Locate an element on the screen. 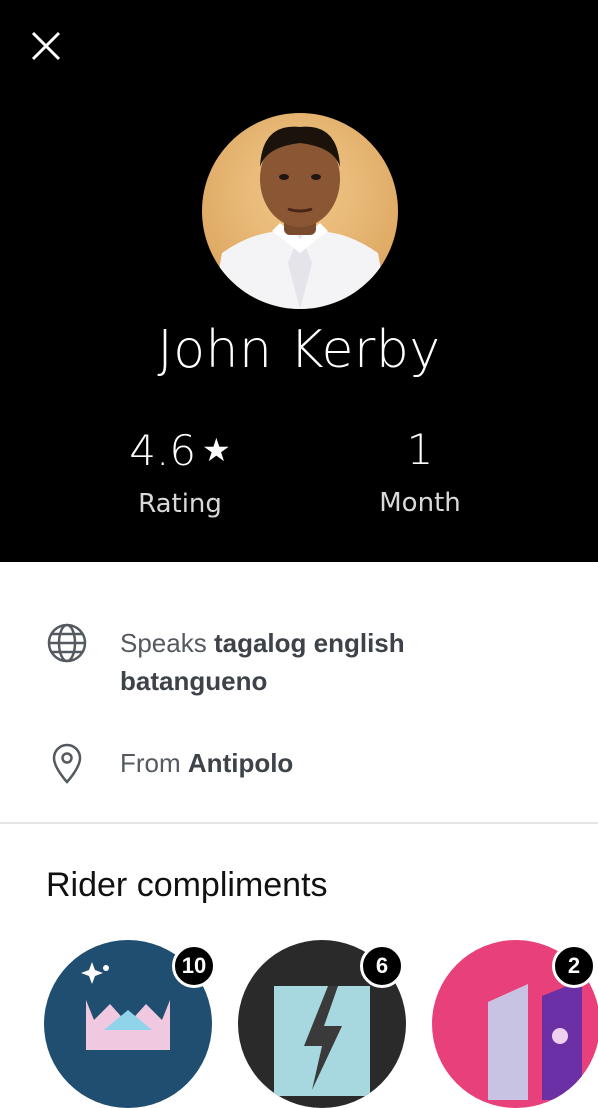 This screenshot has width=598, height=1108. tenure-stat: 1 Month is located at coordinates (420, 471).